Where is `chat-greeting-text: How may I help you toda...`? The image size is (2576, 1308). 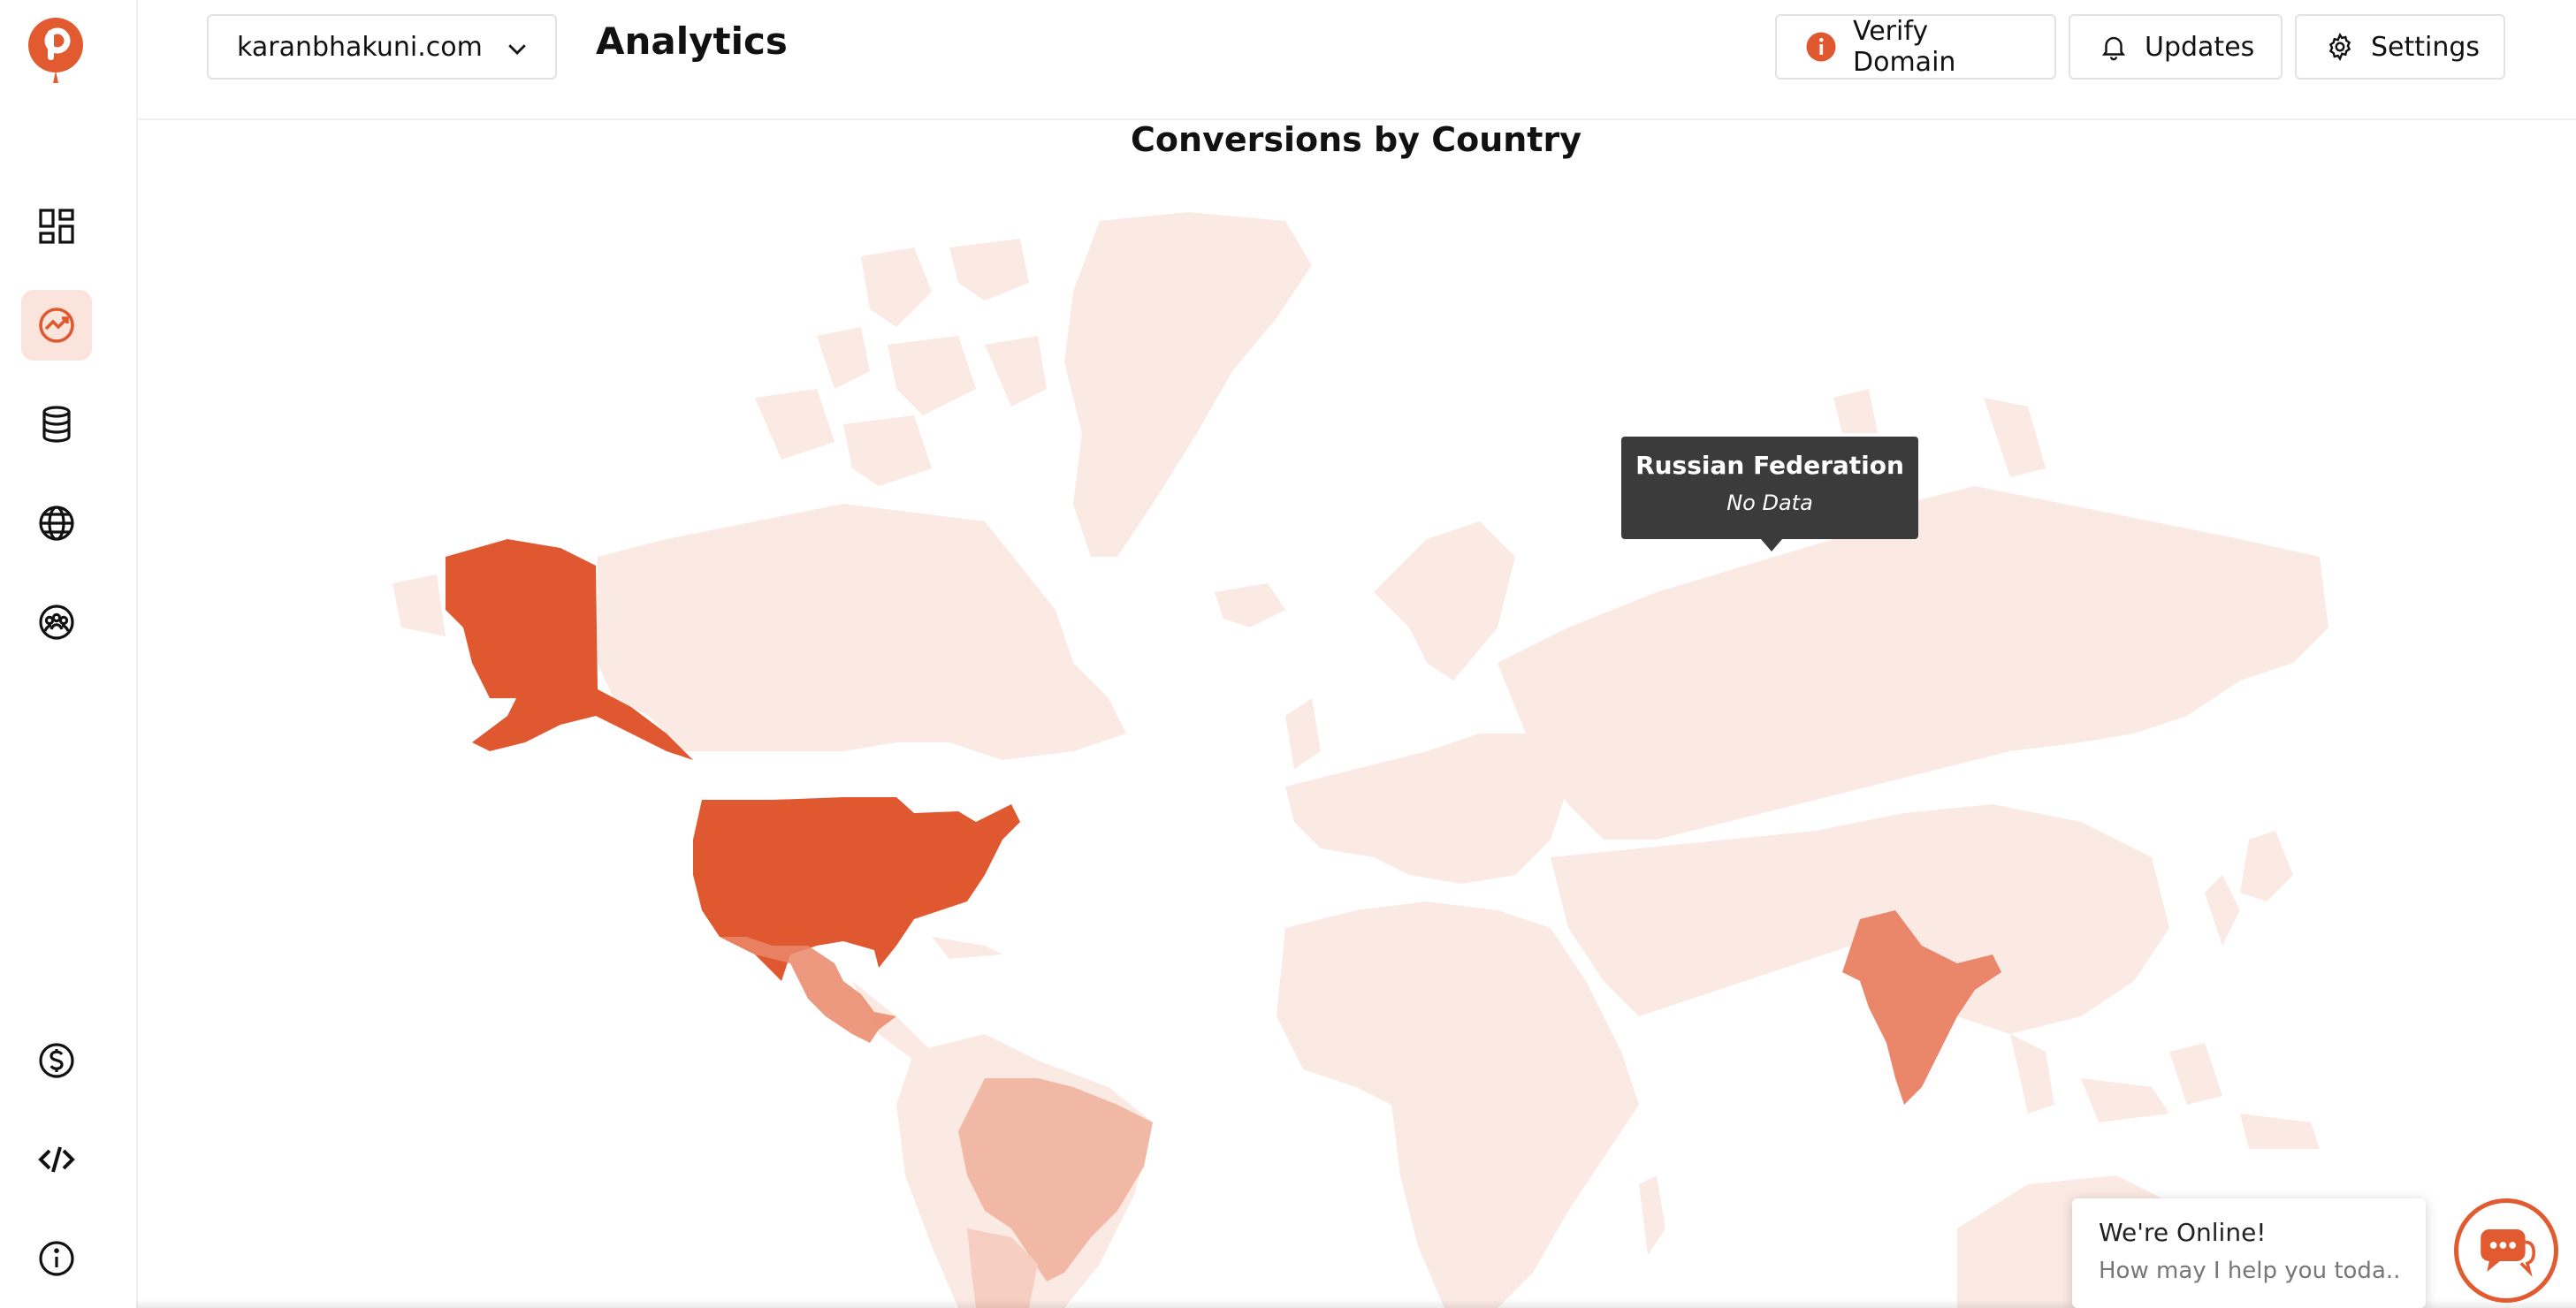
chat-greeting-text: How may I help you toda... is located at coordinates (2249, 1271).